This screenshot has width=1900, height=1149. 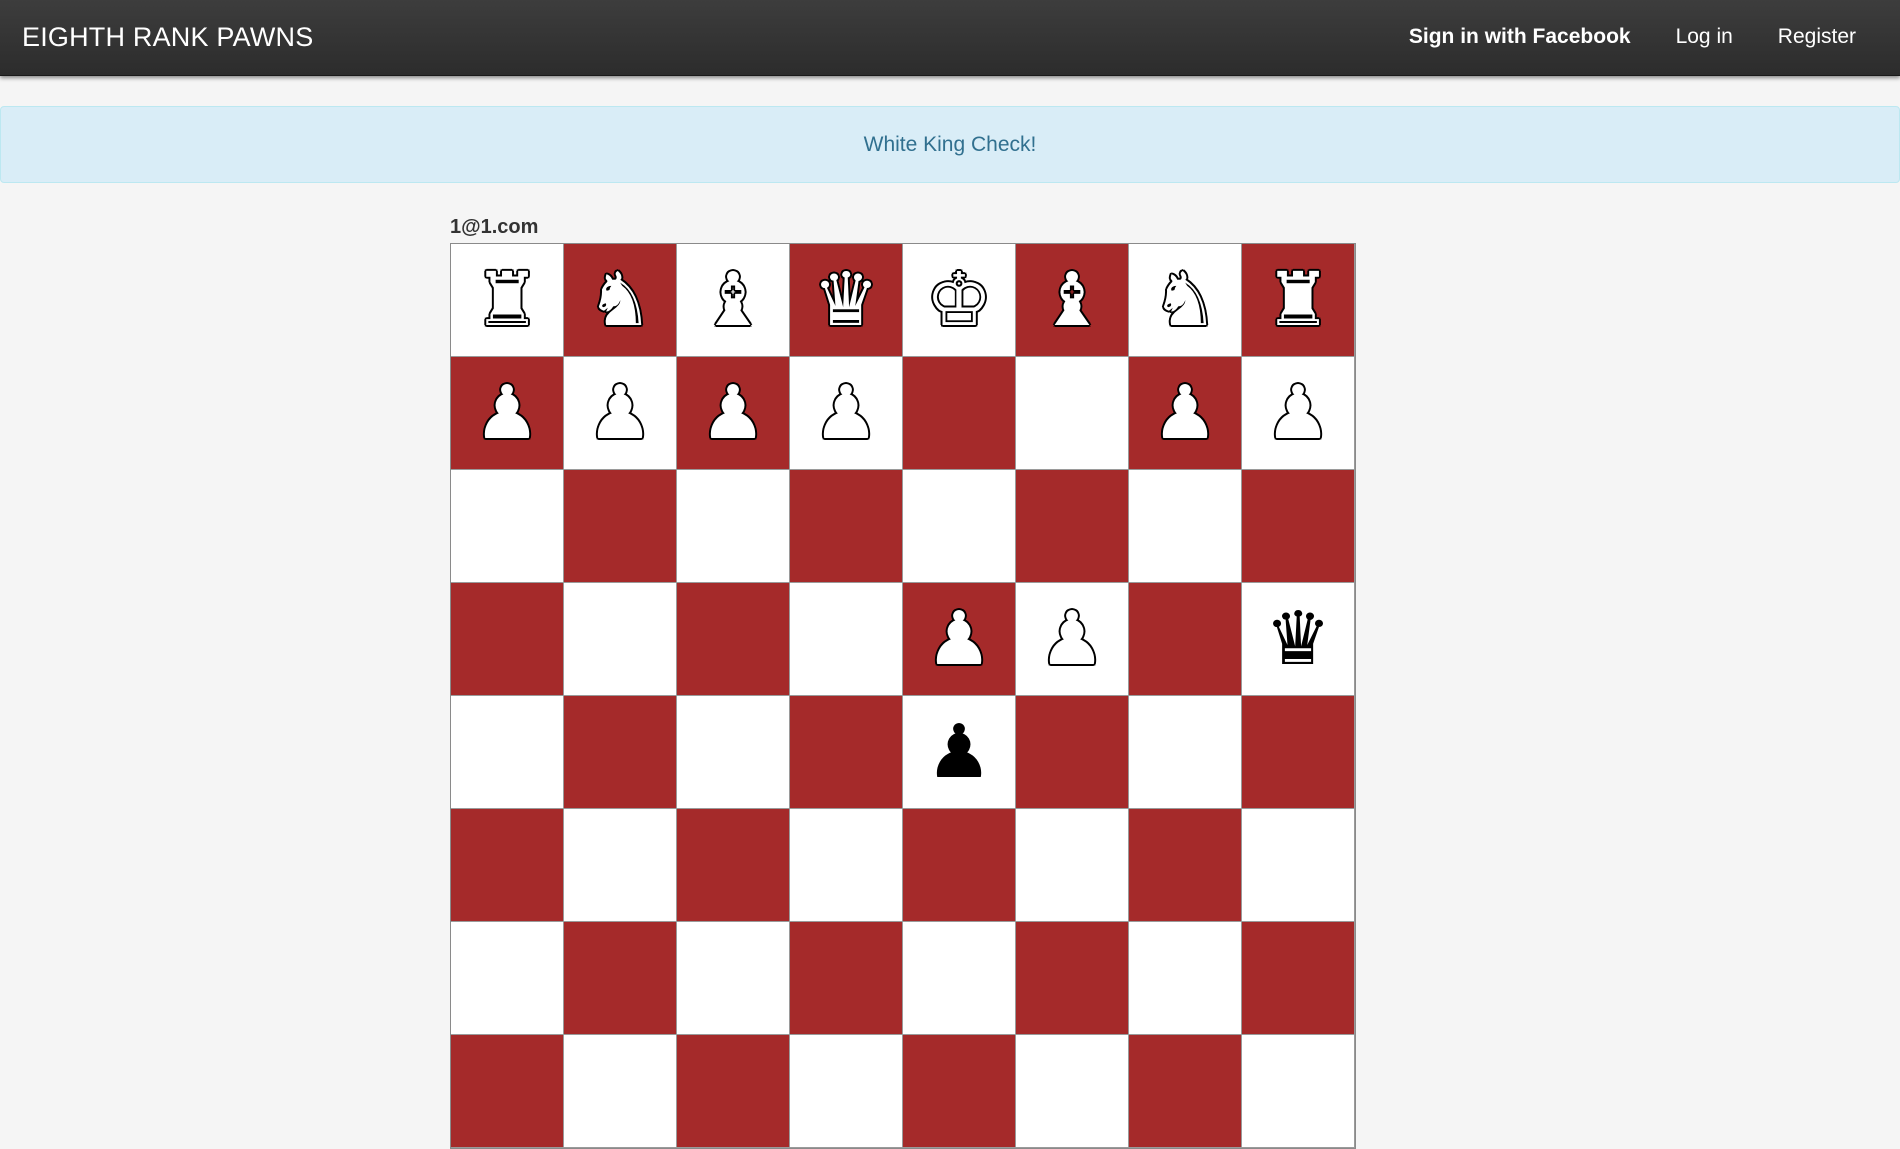 I want to click on white-queen-piece: ♛, so click(x=846, y=300).